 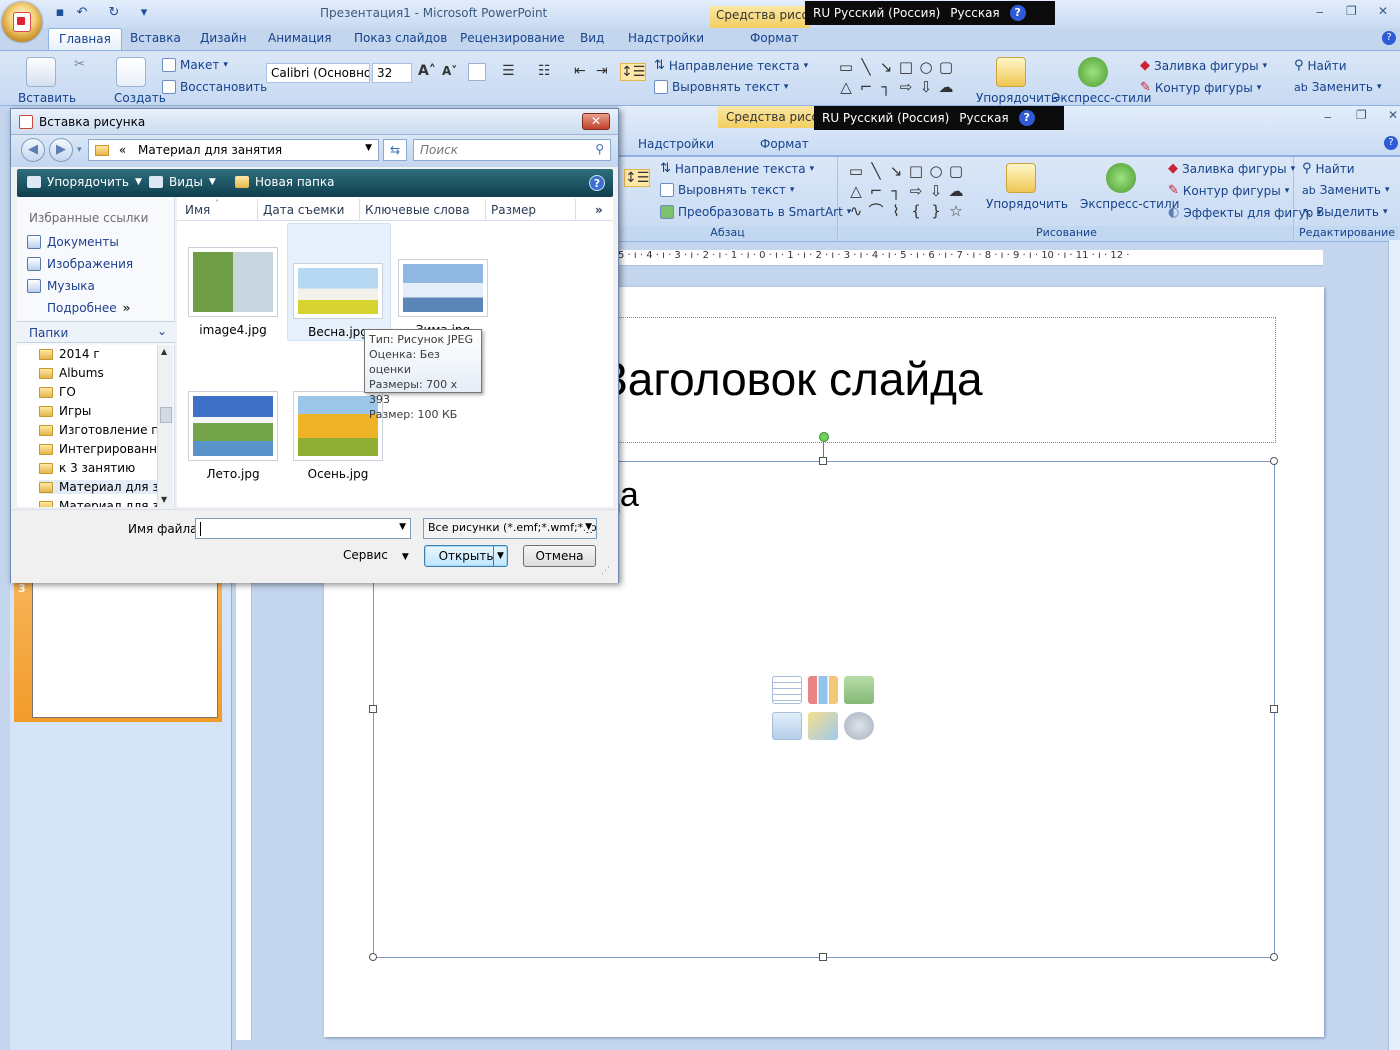 I want to click on second-connector-shape-icon: ⌐, so click(x=876, y=191).